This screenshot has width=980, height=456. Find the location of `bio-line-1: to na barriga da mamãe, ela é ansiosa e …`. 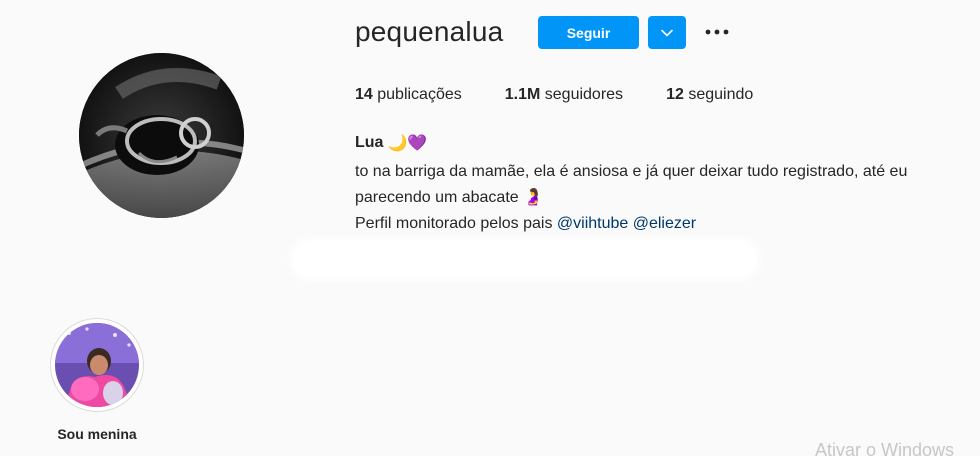

bio-line-1: to na barriga da mamãe, ela é ansiosa e … is located at coordinates (631, 171).